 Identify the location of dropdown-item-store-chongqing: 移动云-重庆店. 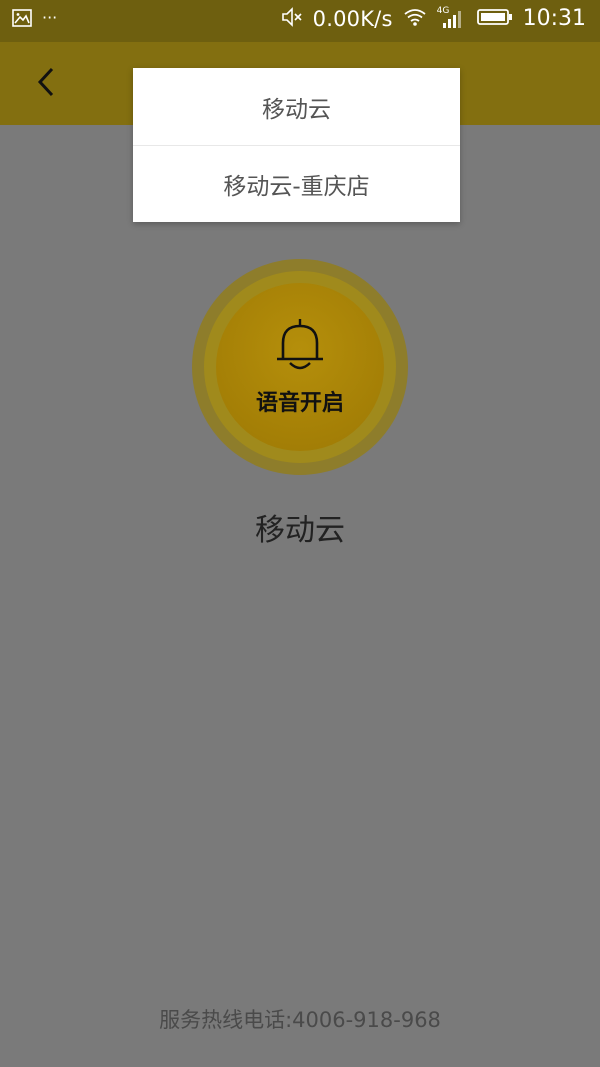
(296, 183).